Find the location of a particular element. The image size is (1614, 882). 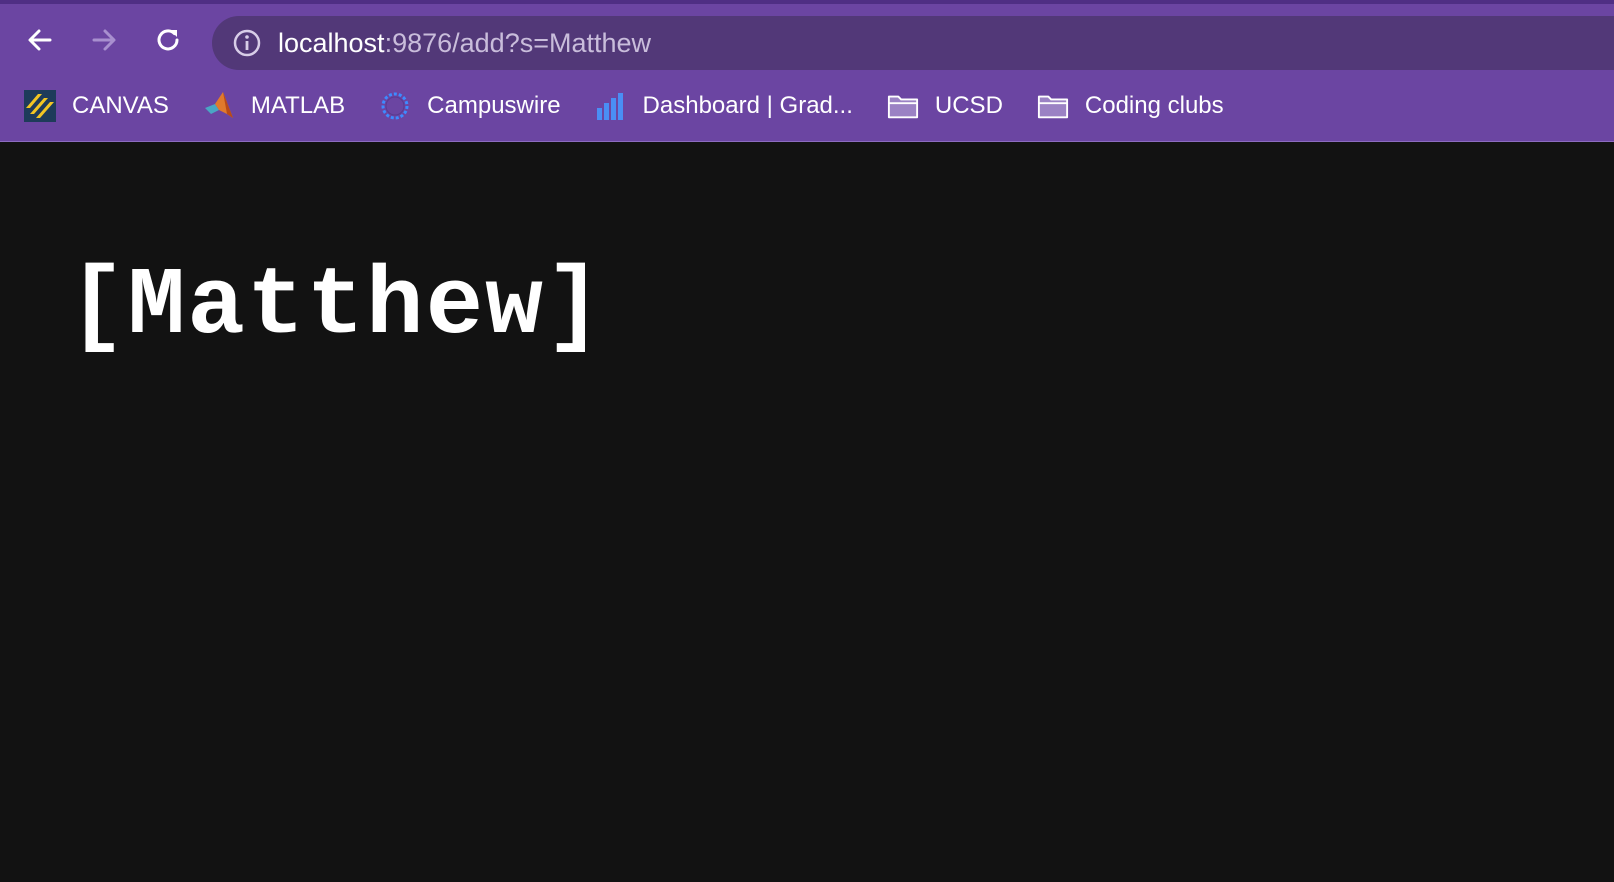

bookmark-canvas: CANVAS is located at coordinates (96, 106).